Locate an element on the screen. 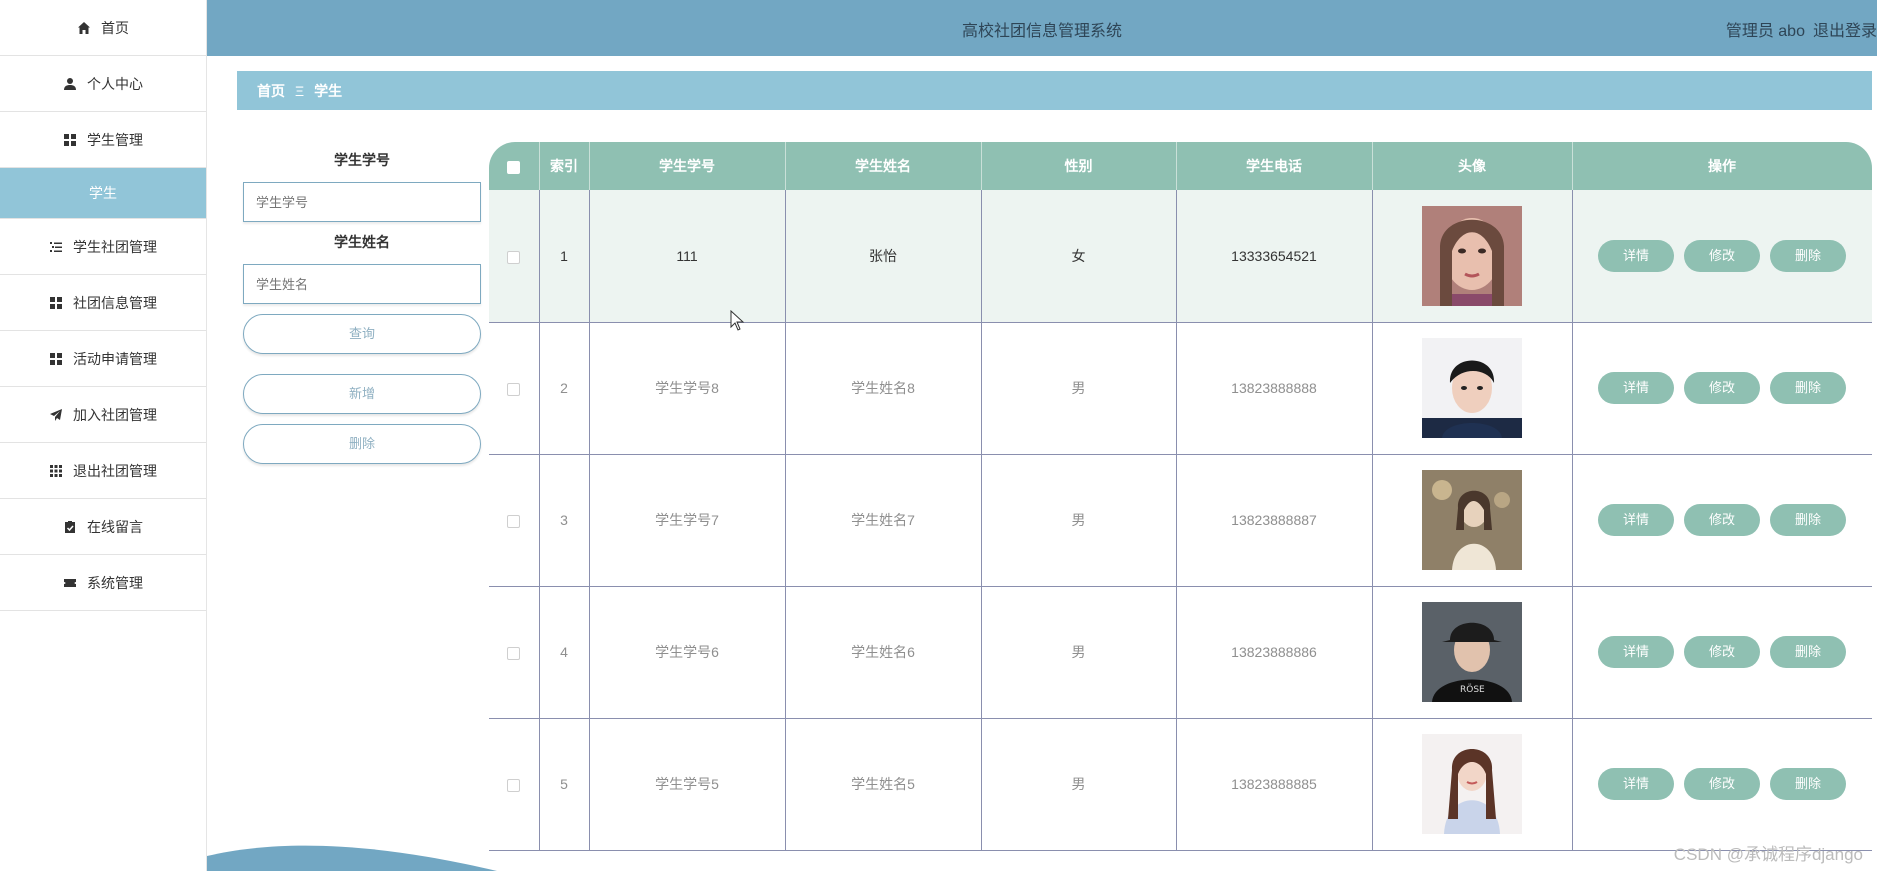 This screenshot has width=1877, height=871. student-name-label: 学生姓名 is located at coordinates (362, 242).